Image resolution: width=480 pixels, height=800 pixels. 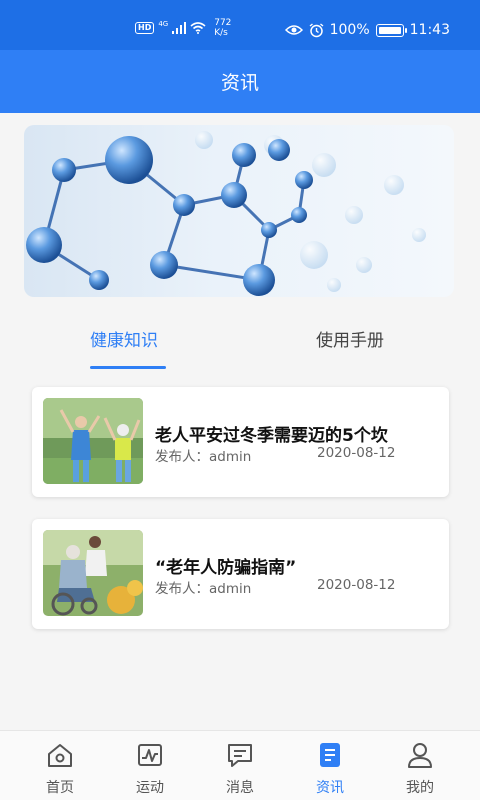 What do you see at coordinates (163, 24) in the screenshot?
I see `network-type: 4G` at bounding box center [163, 24].